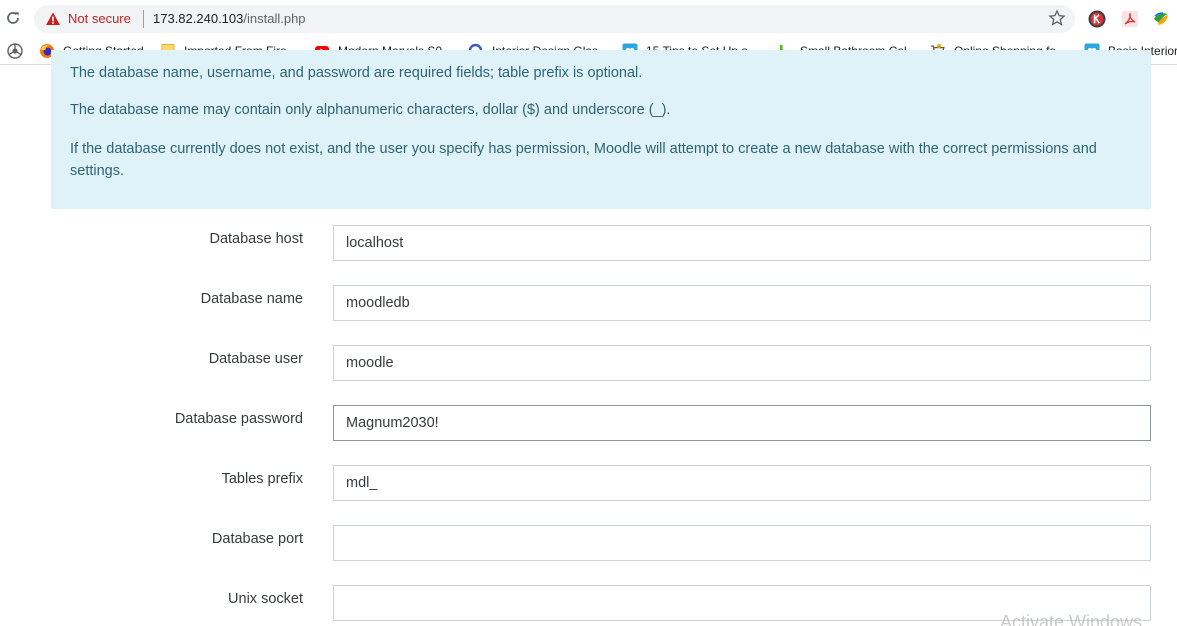 This screenshot has width=1177, height=626. I want to click on dbuser-label: Database user, so click(255, 359).